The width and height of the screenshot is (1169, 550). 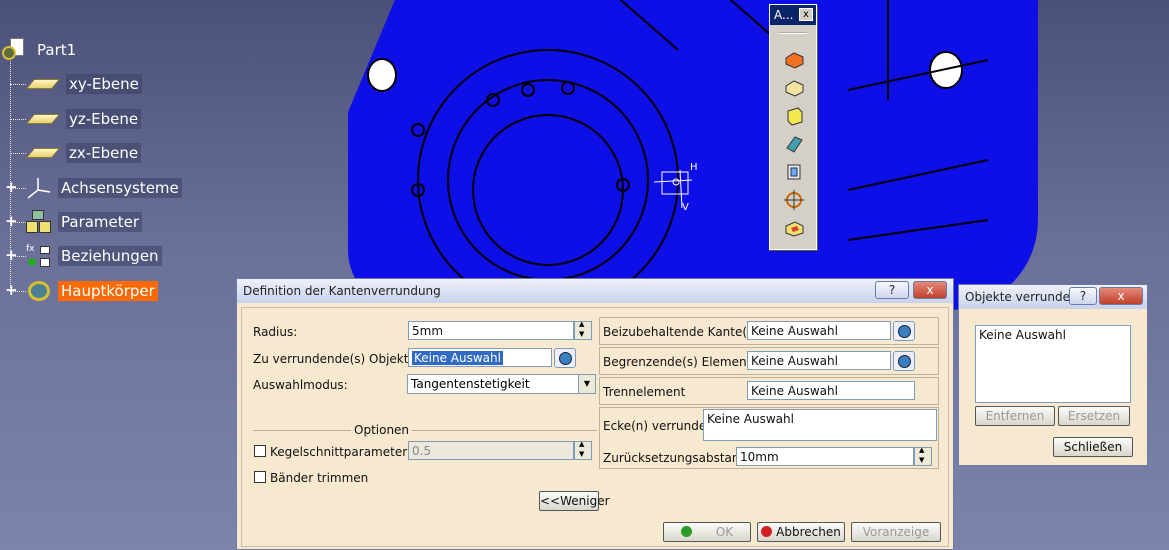 I want to click on objects-value: Keine Auswahl, so click(x=457, y=358).